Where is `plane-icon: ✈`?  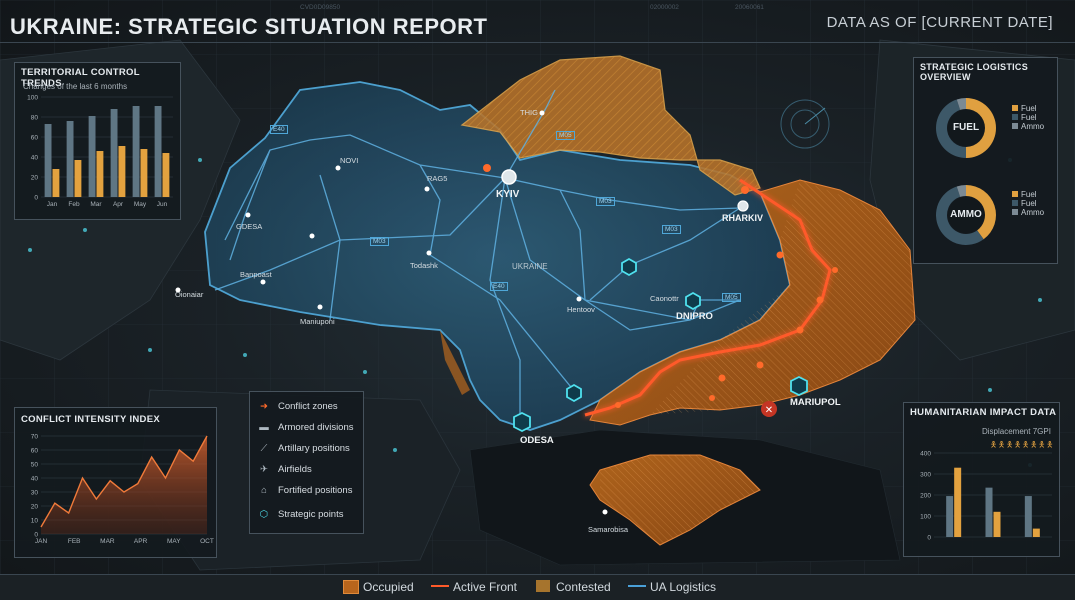
plane-icon: ✈ is located at coordinates (264, 469).